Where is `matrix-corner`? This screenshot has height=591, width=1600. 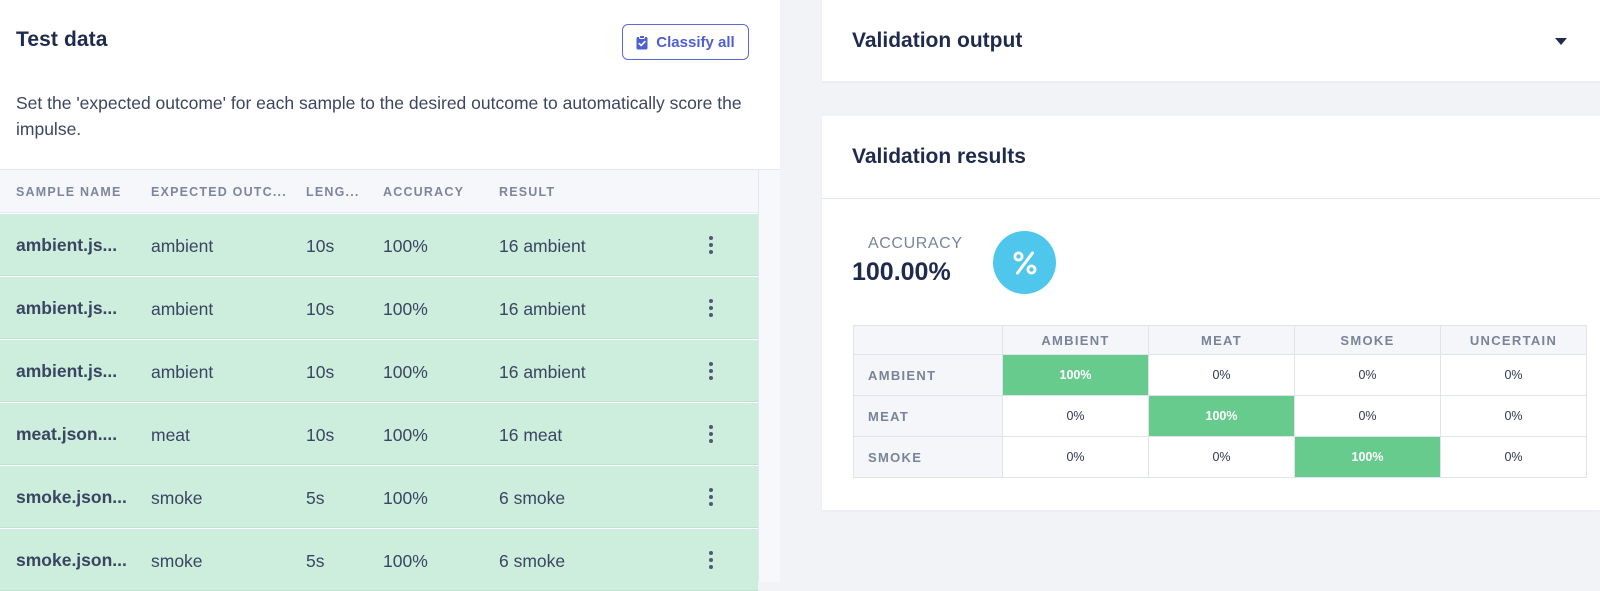
matrix-corner is located at coordinates (928, 340).